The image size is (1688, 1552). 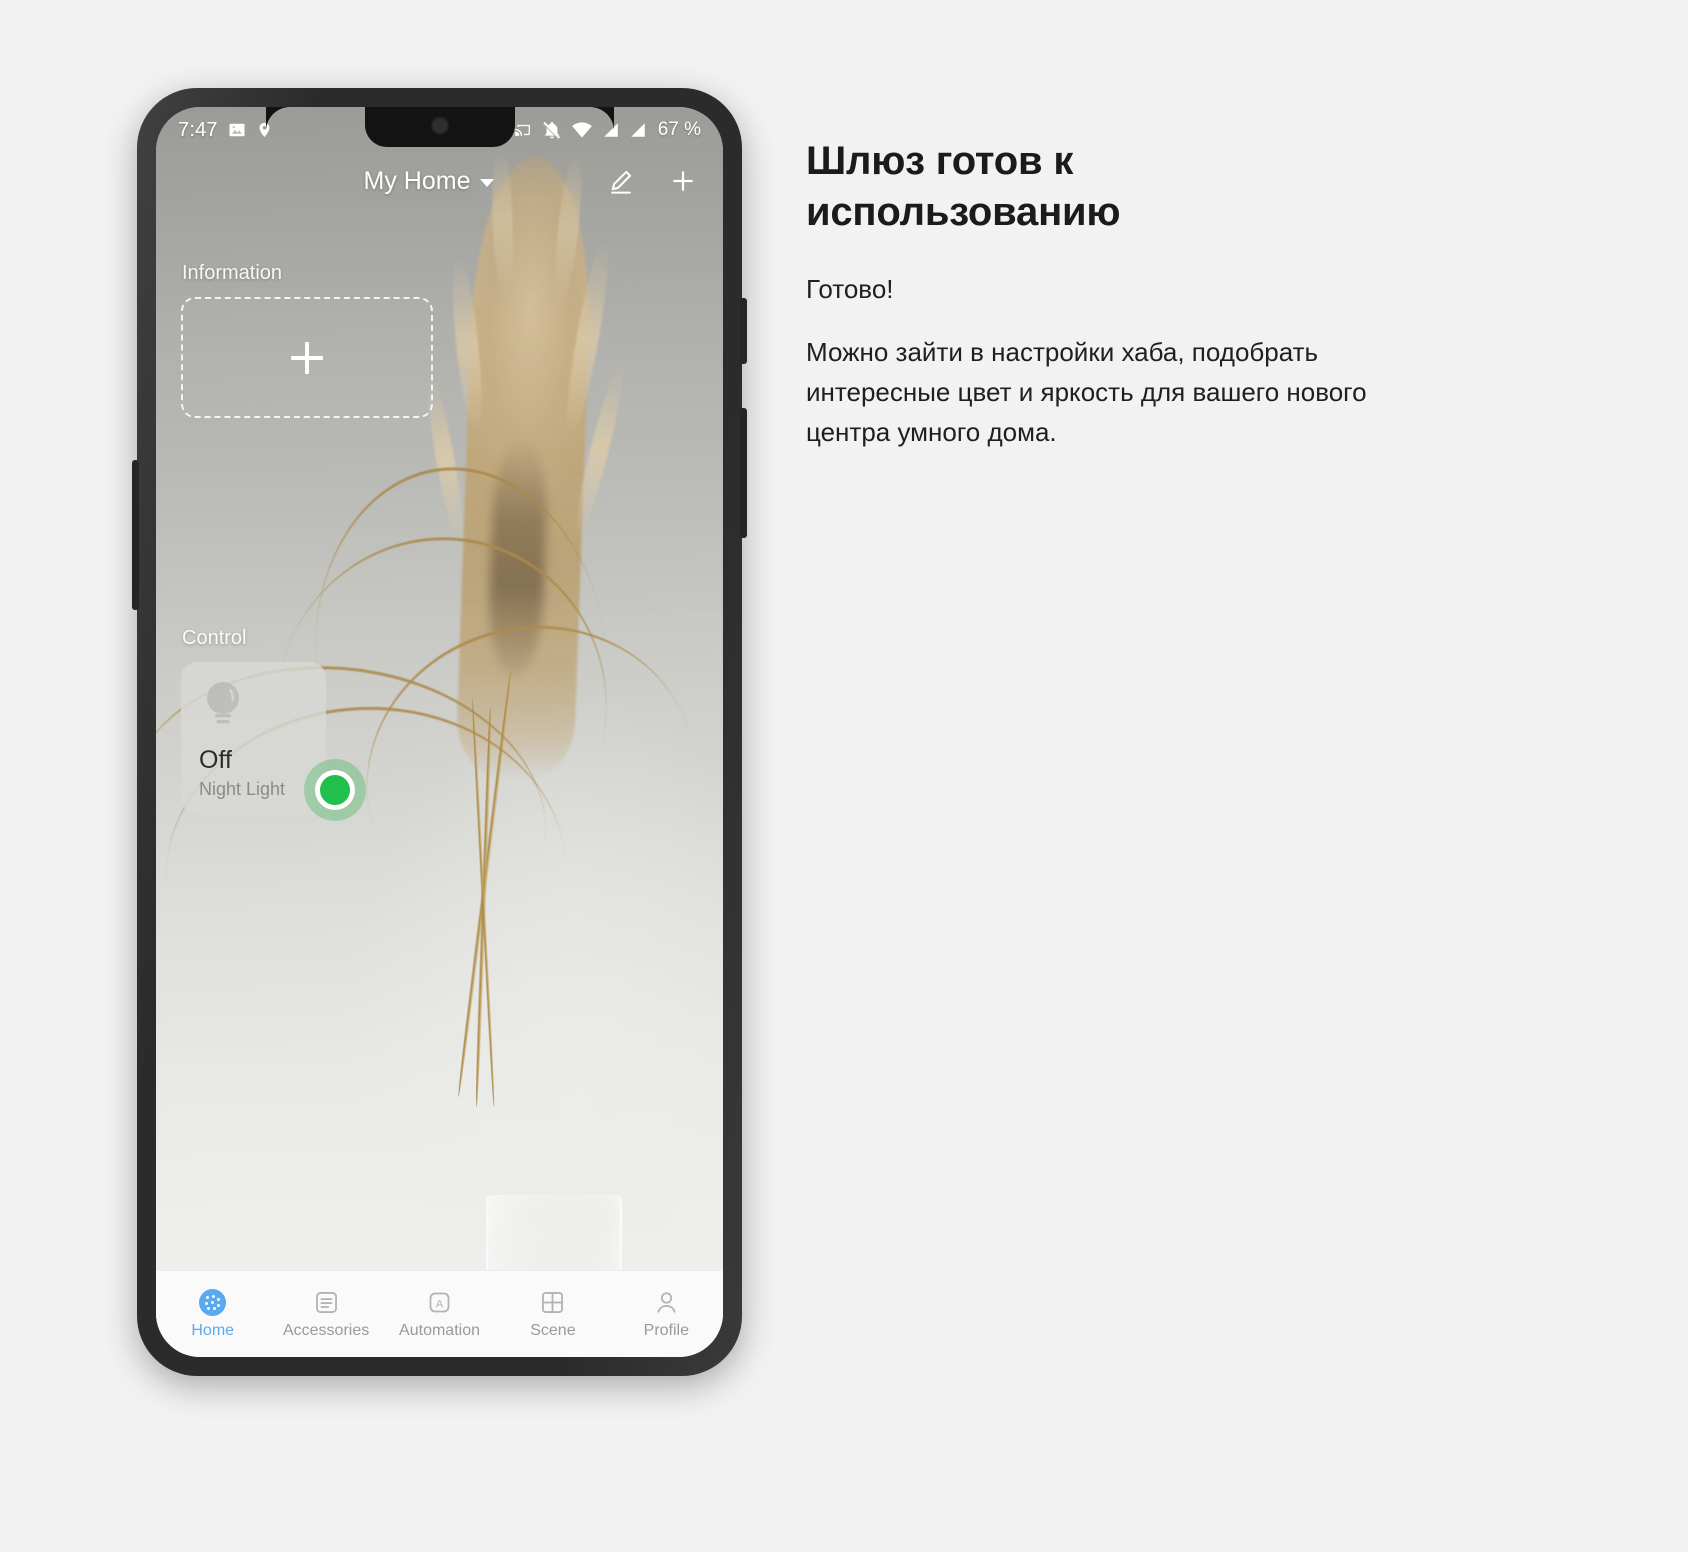 I want to click on add-information-card-placeholder, so click(x=307, y=357).